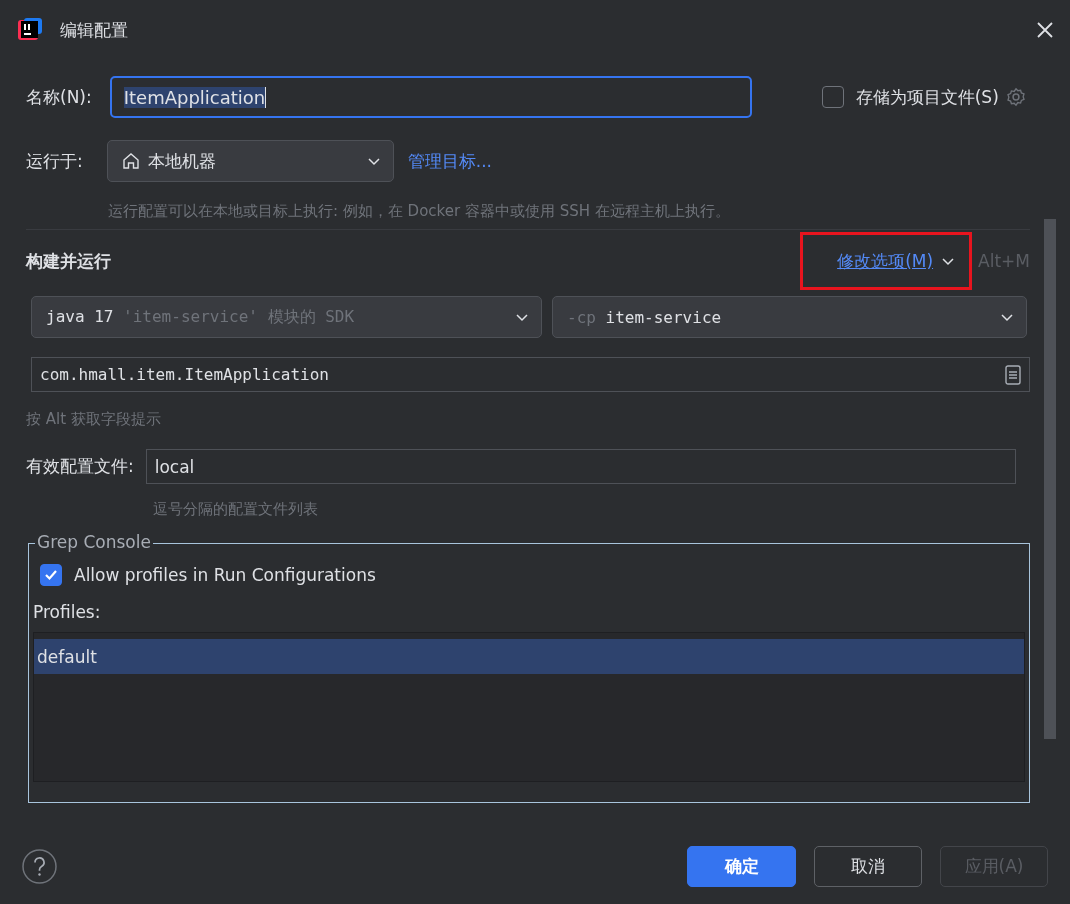  Describe the element at coordinates (286, 317) in the screenshot. I see `sdk-dropdown: java 17 'item-service' 模块的 SDK` at that location.